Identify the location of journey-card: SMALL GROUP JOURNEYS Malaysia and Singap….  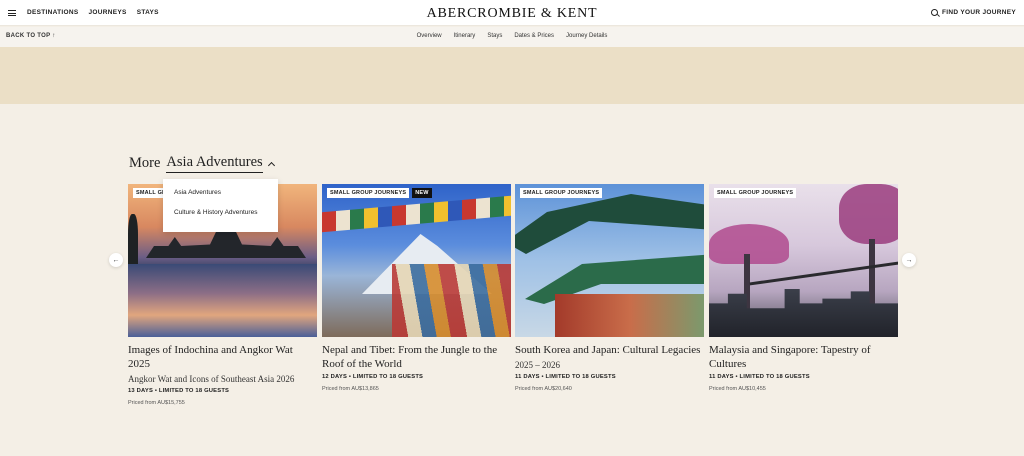
(803, 288).